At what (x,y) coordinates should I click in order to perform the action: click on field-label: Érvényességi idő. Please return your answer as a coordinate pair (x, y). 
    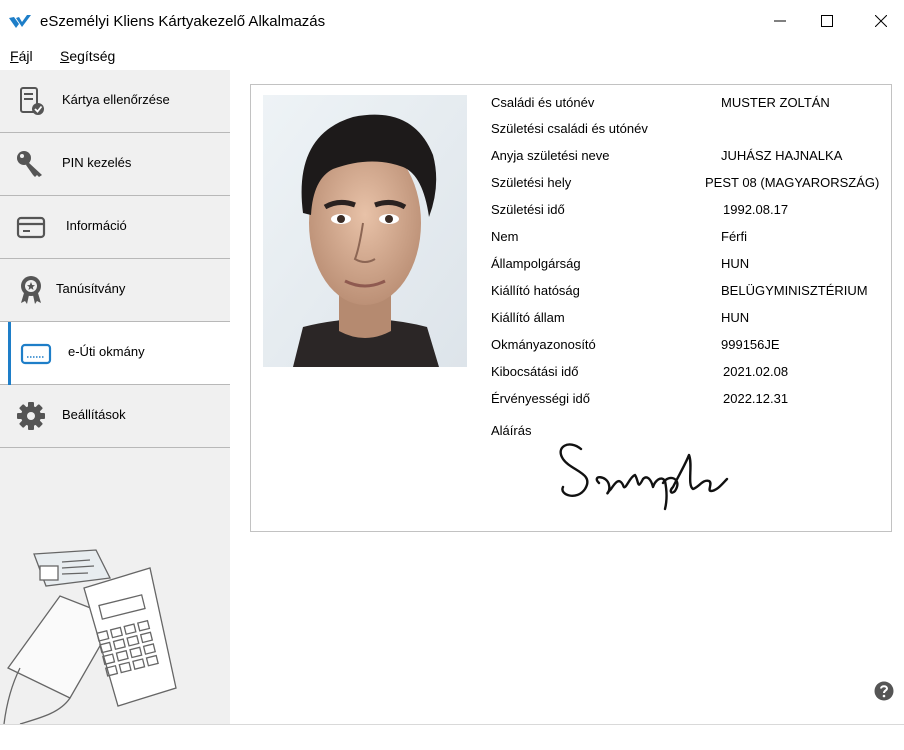
    Looking at the image, I should click on (540, 398).